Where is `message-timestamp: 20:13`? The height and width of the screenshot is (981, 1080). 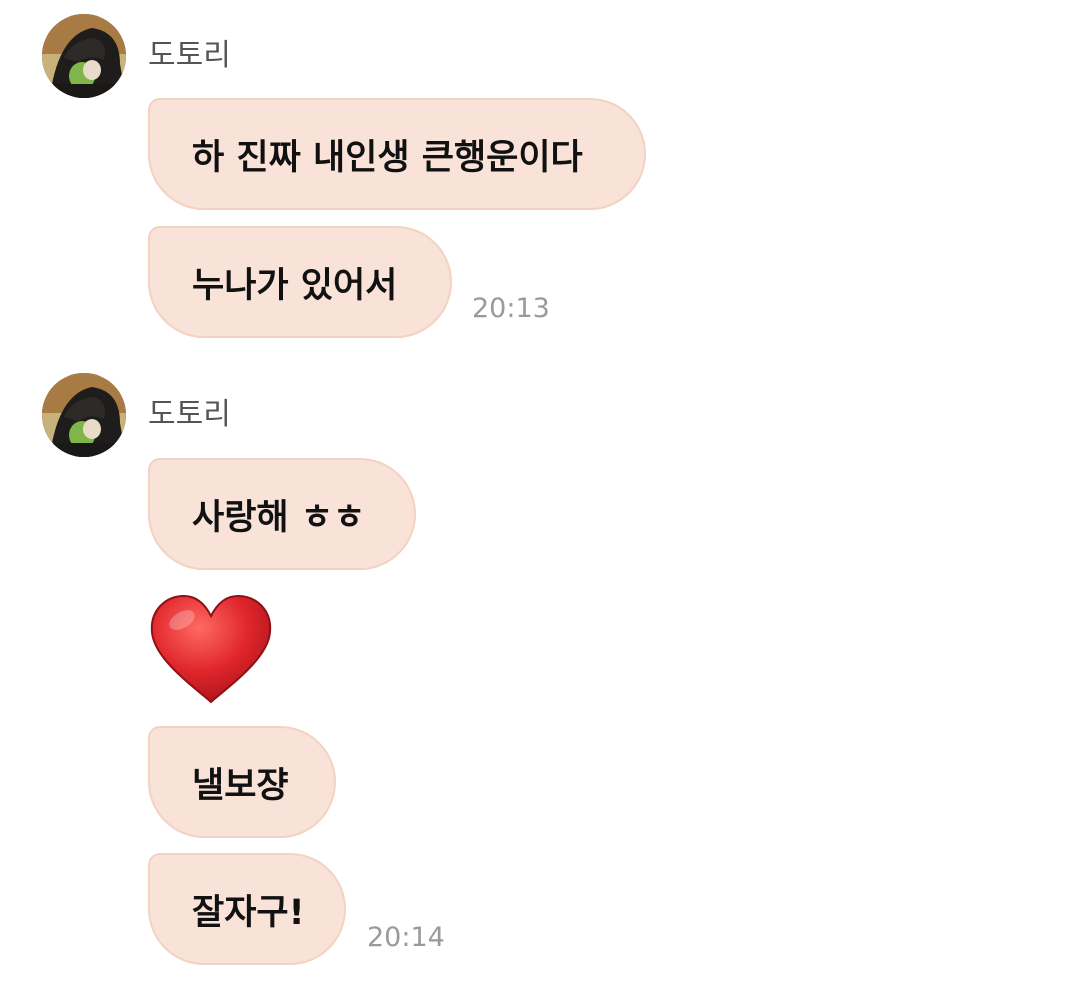
message-timestamp: 20:13 is located at coordinates (511, 308).